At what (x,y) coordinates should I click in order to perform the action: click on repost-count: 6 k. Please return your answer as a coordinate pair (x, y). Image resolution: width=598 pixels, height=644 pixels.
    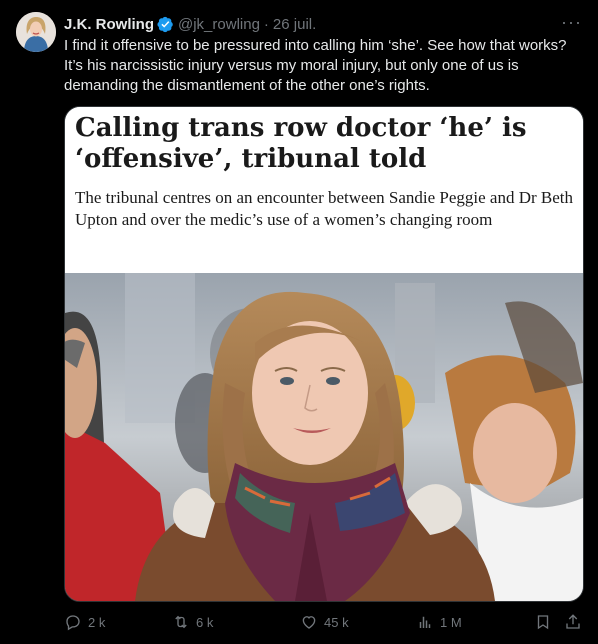
    Looking at the image, I should click on (205, 622).